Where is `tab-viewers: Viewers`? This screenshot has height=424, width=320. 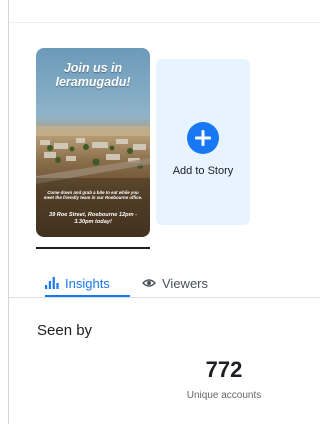
tab-viewers: Viewers is located at coordinates (175, 283).